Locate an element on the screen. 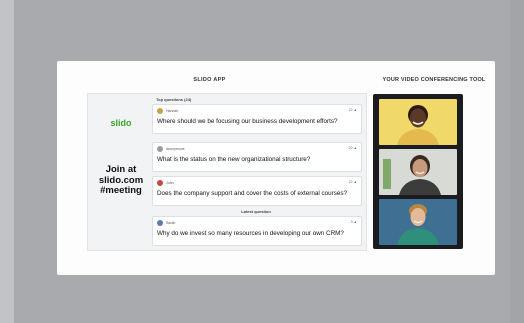 This screenshot has height=323, width=524. slido-logo: slido is located at coordinates (121, 123).